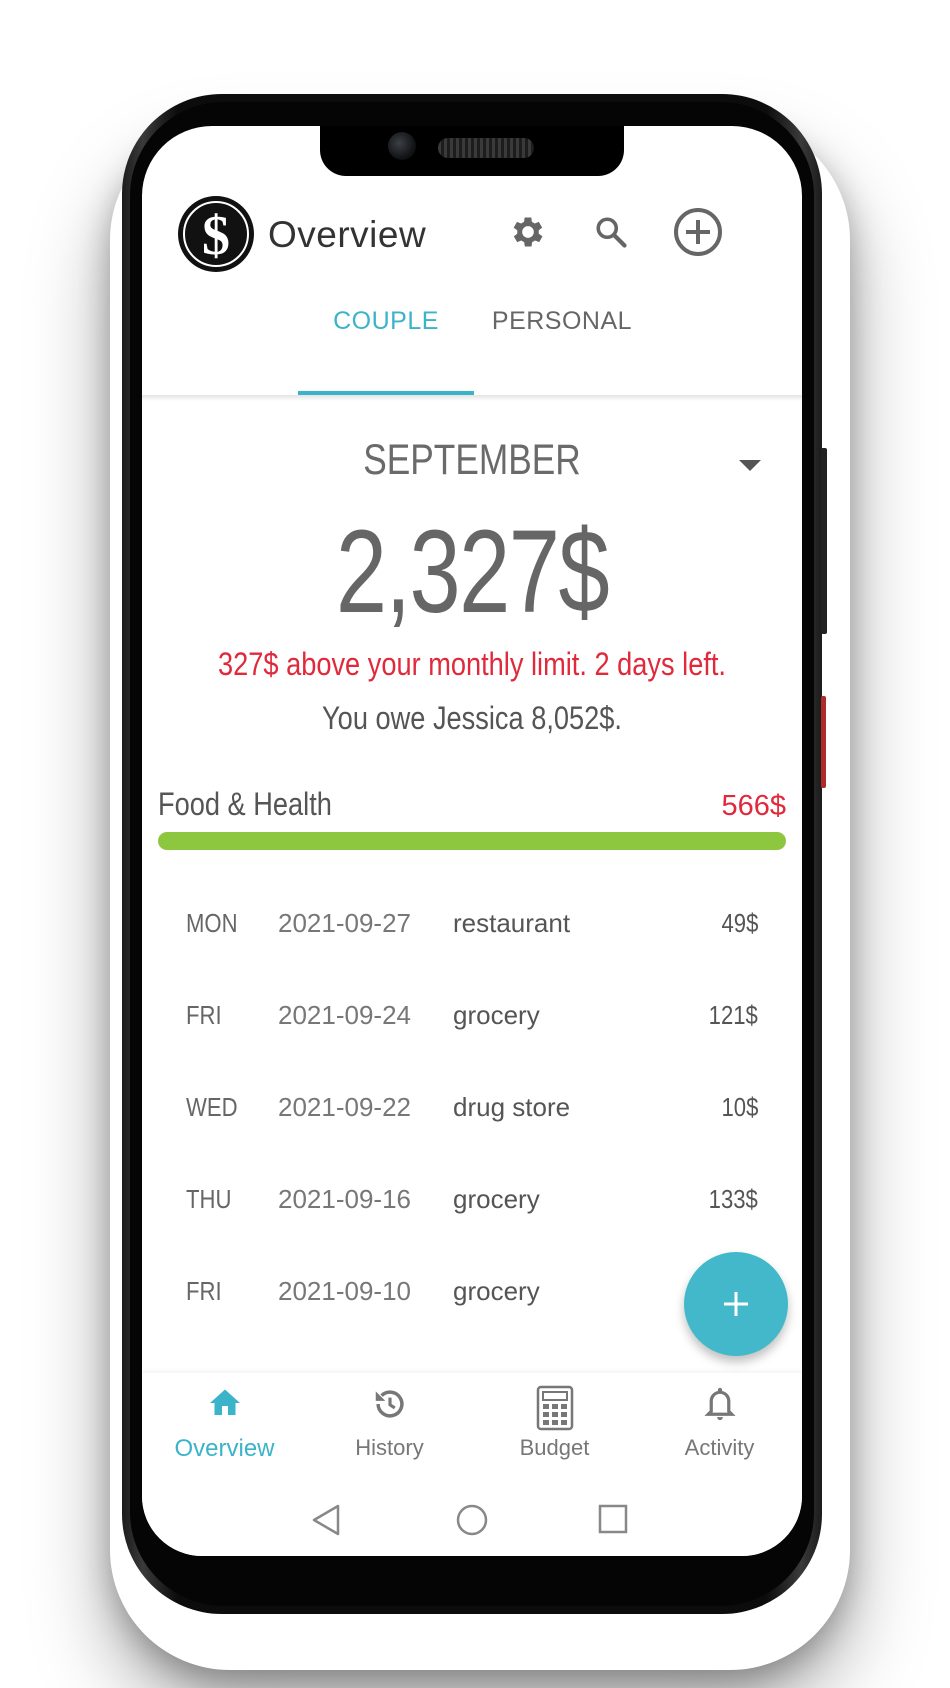 This screenshot has width=950, height=1688. Describe the element at coordinates (486, 148) in the screenshot. I see `speaker-grille` at that location.